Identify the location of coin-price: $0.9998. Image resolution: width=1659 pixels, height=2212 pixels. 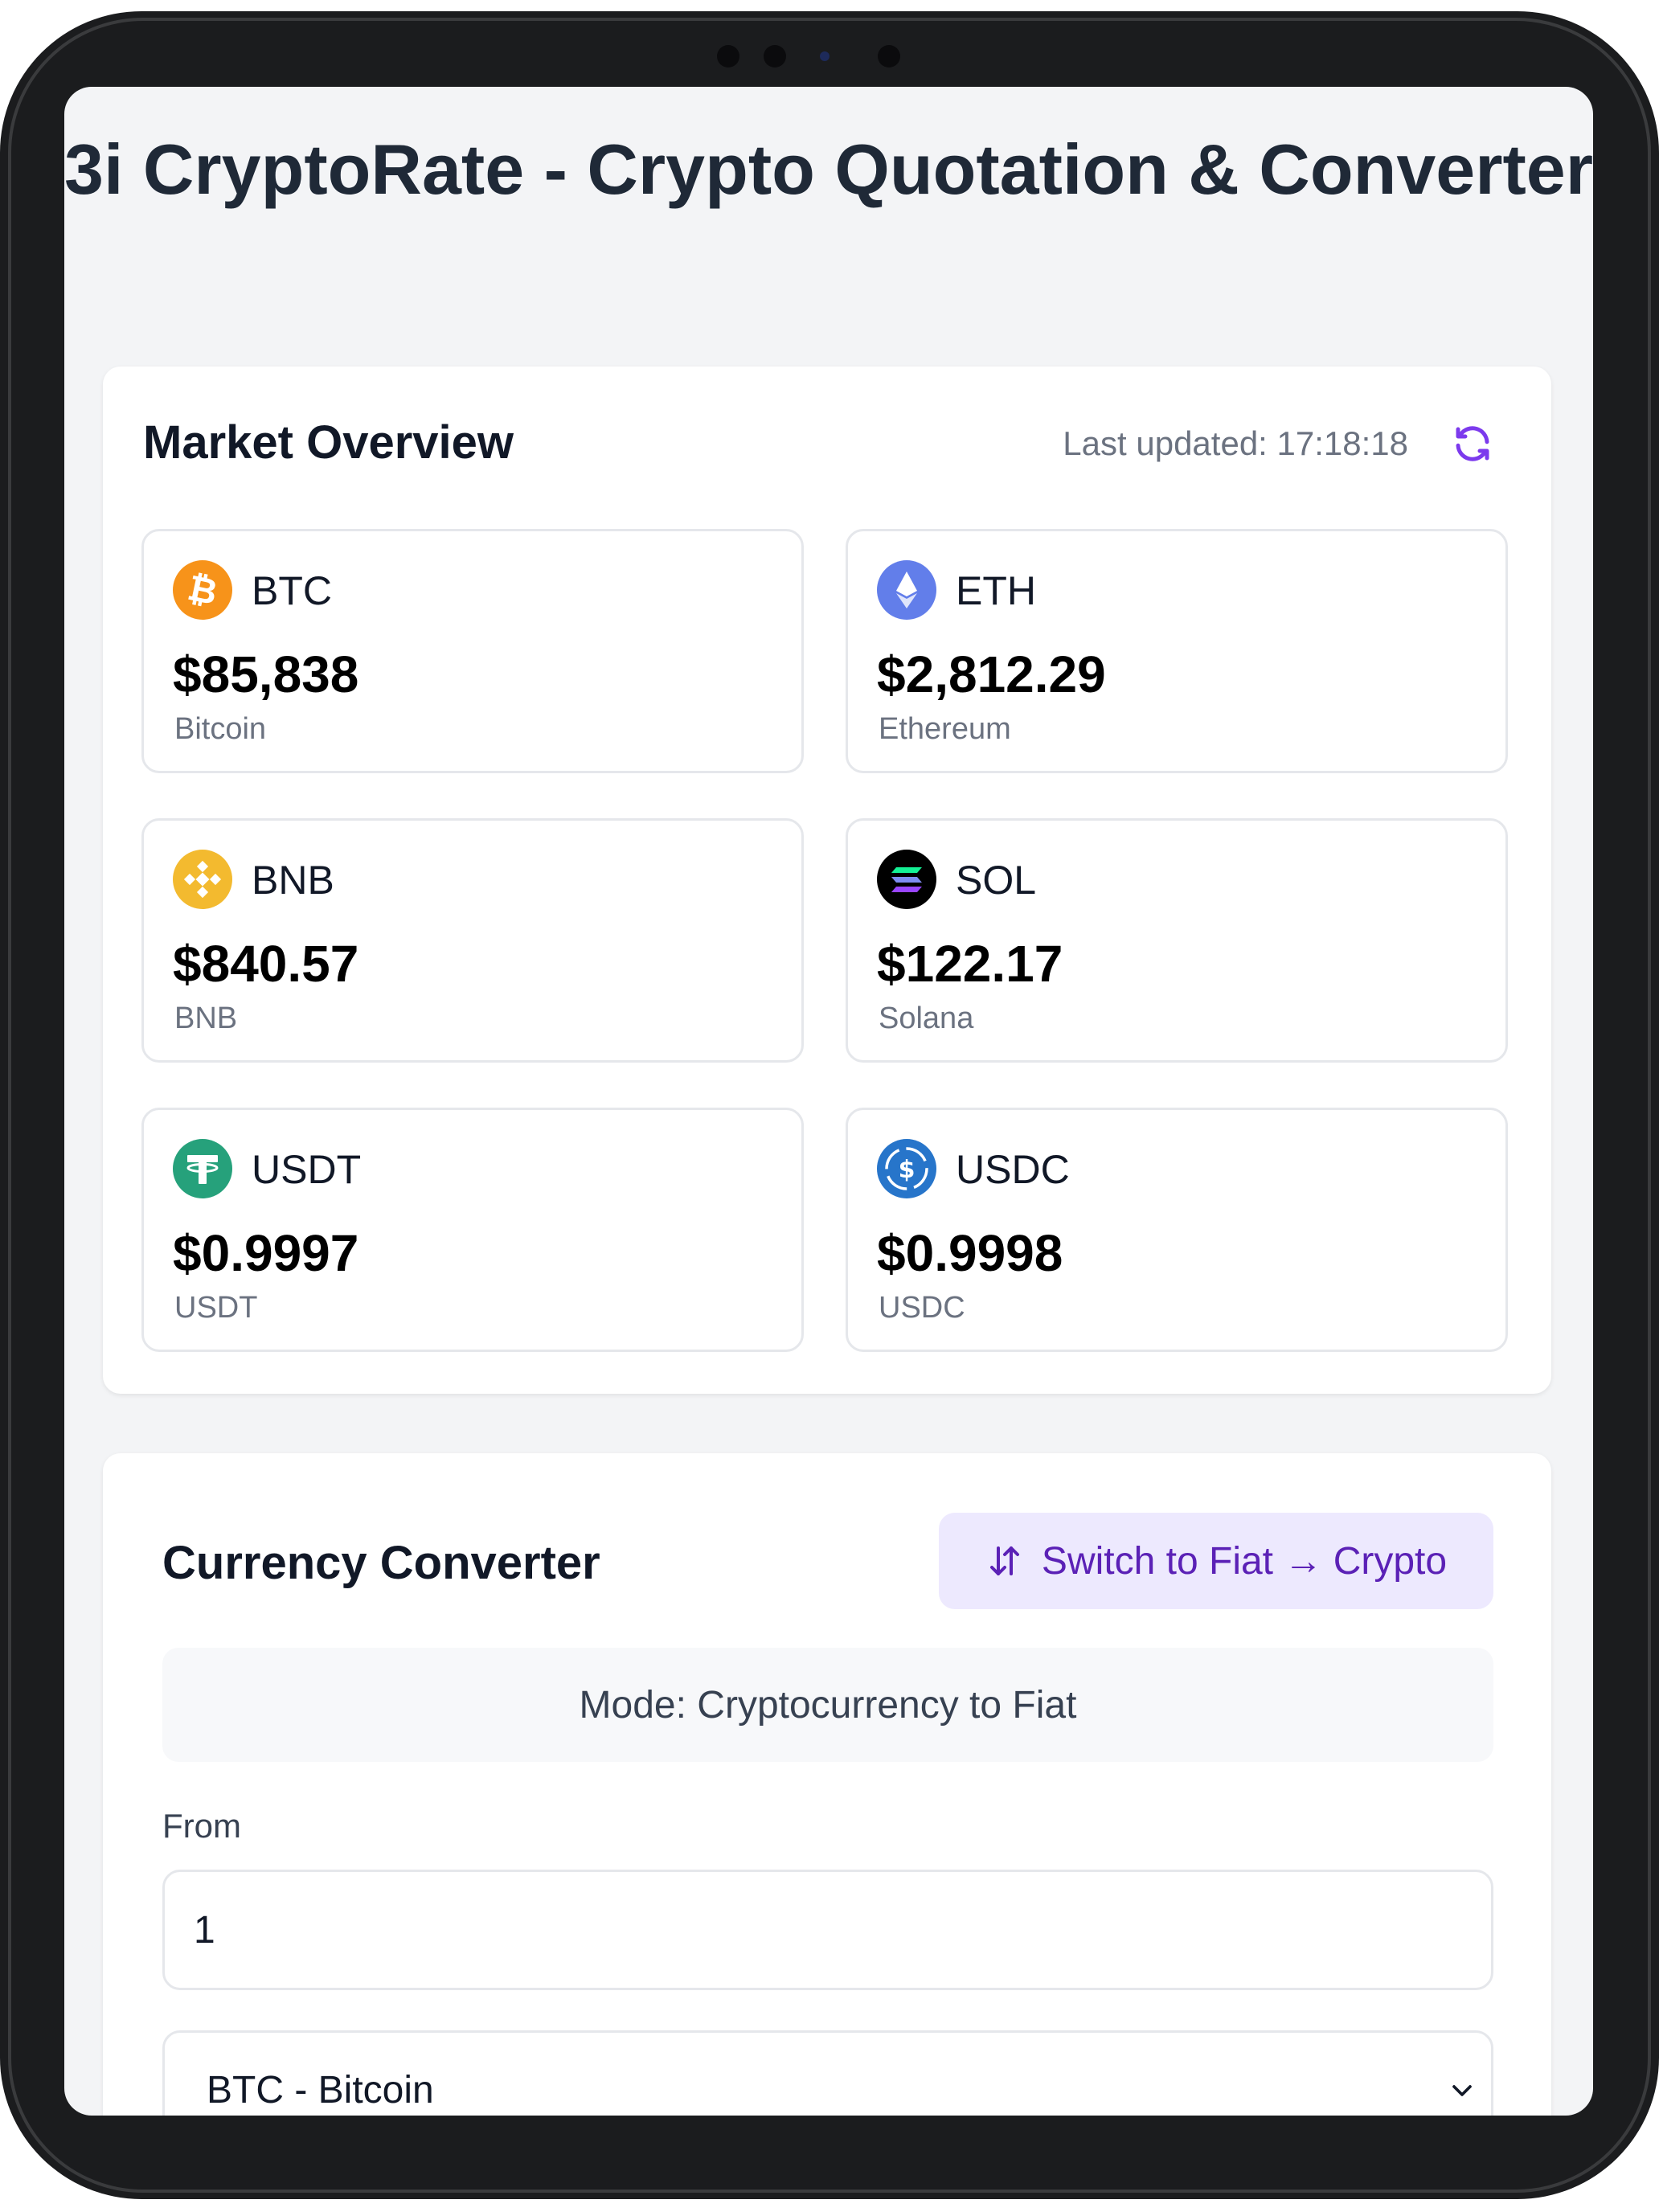
(970, 1253).